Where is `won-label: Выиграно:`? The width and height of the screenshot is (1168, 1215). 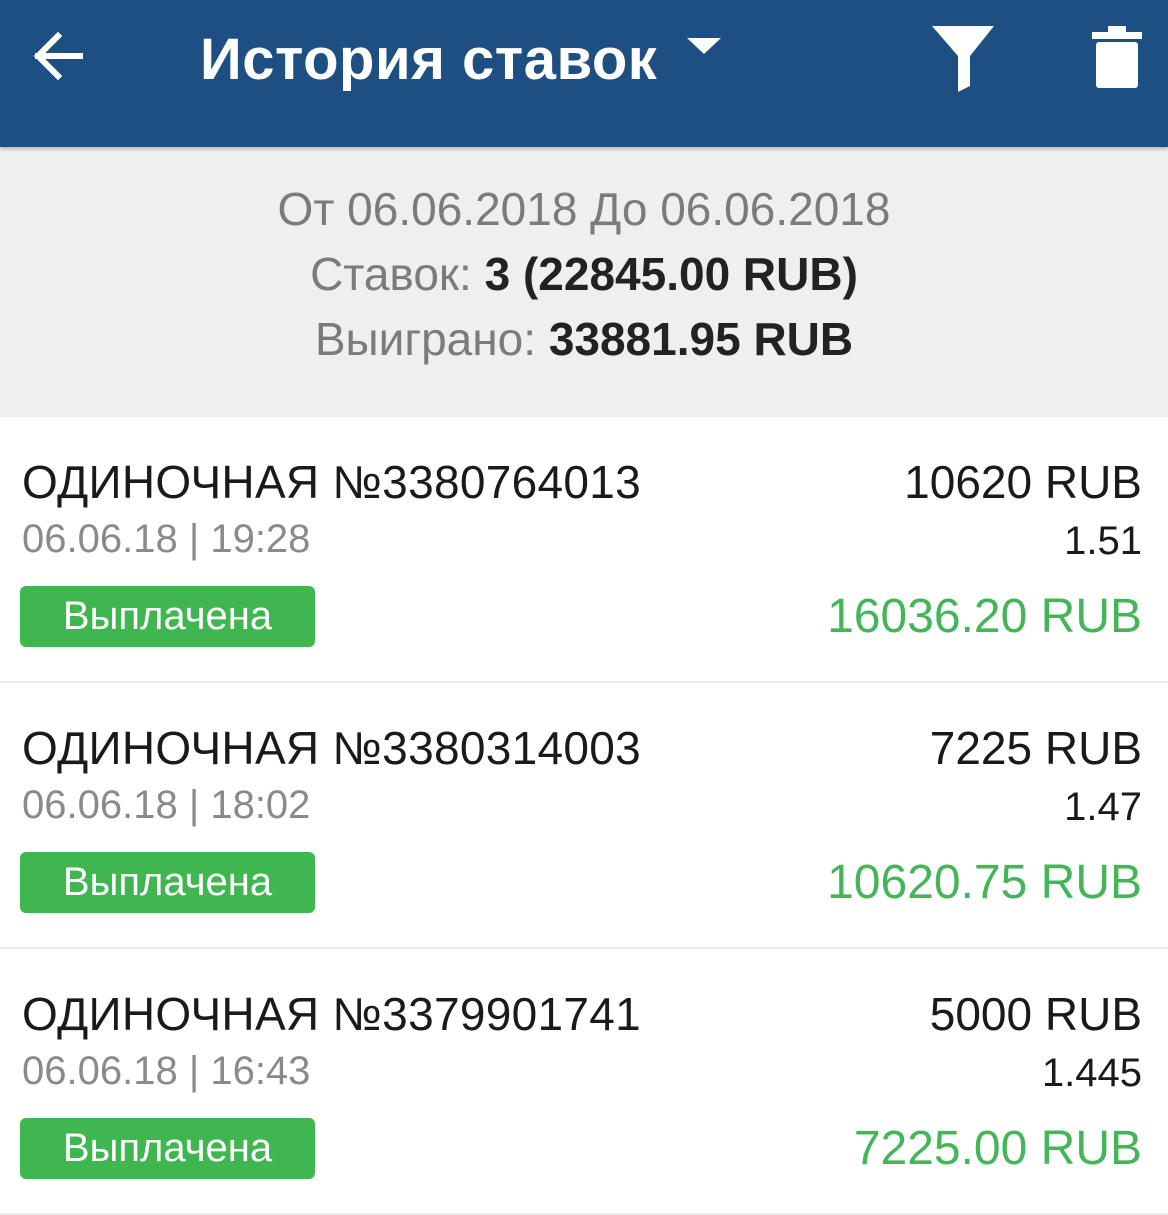 won-label: Выиграно: is located at coordinates (425, 339).